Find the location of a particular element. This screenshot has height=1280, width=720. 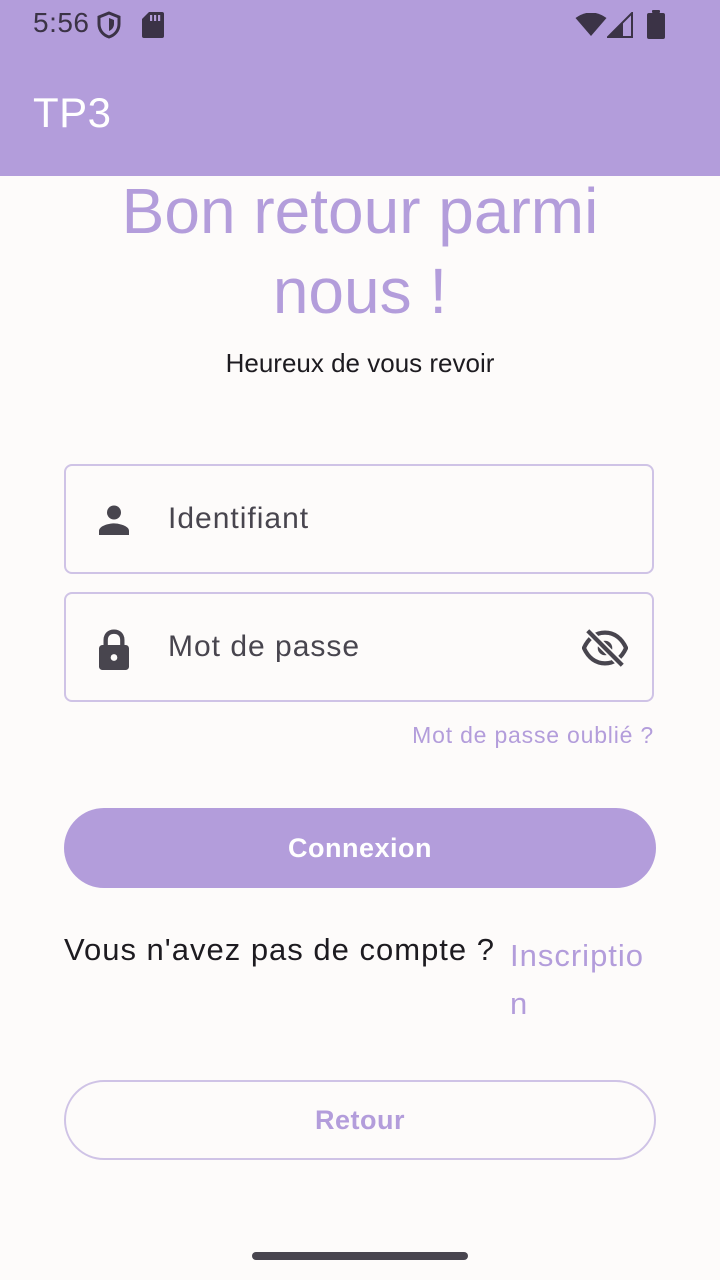

gesture-nav-handle is located at coordinates (360, 1256).